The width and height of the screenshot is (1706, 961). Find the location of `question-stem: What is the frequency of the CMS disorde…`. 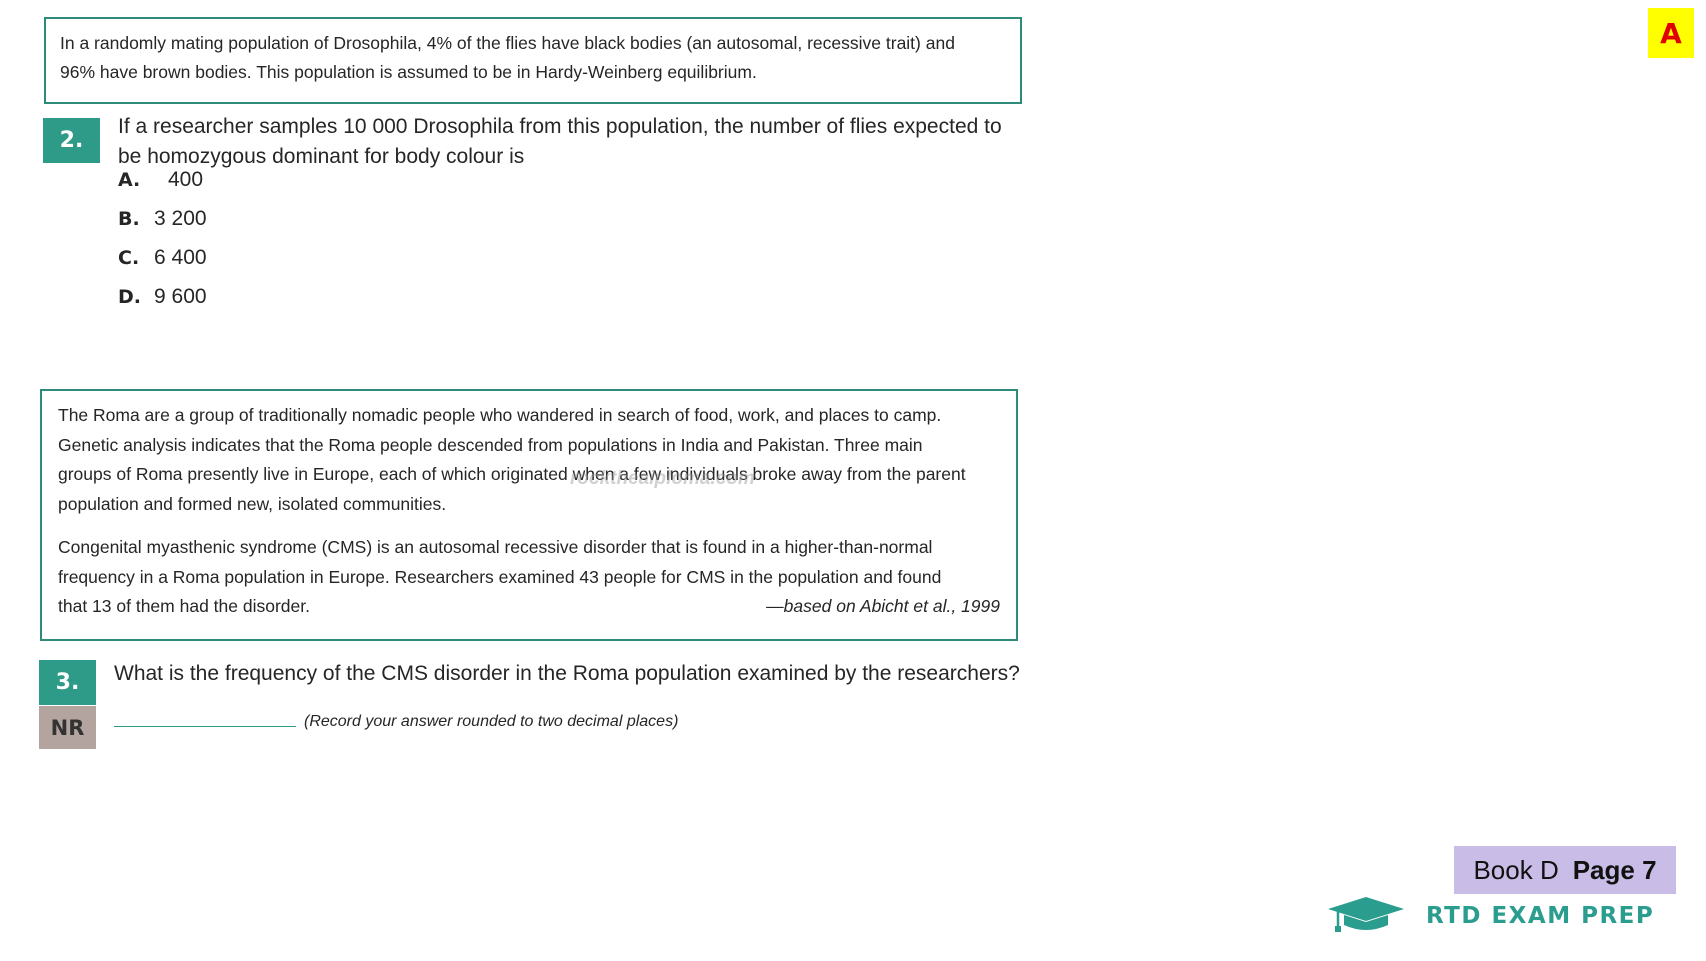

question-stem: What is the frequency of the CMS disorde… is located at coordinates (567, 673).